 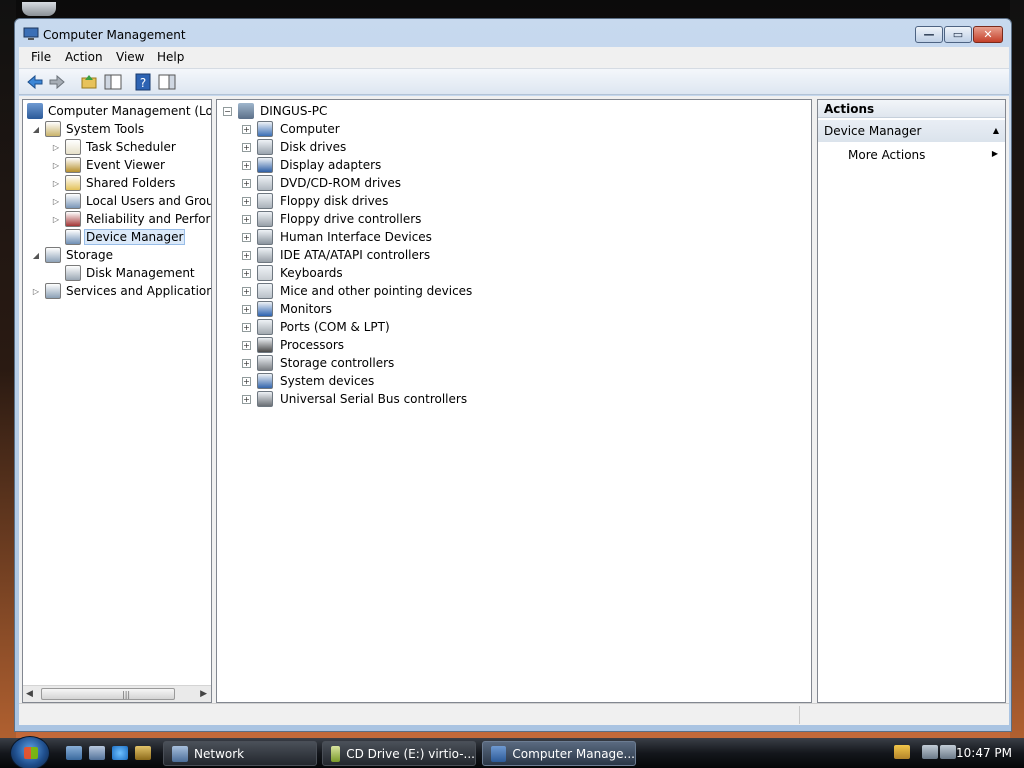 I want to click on task-network: Network, so click(x=240, y=753).